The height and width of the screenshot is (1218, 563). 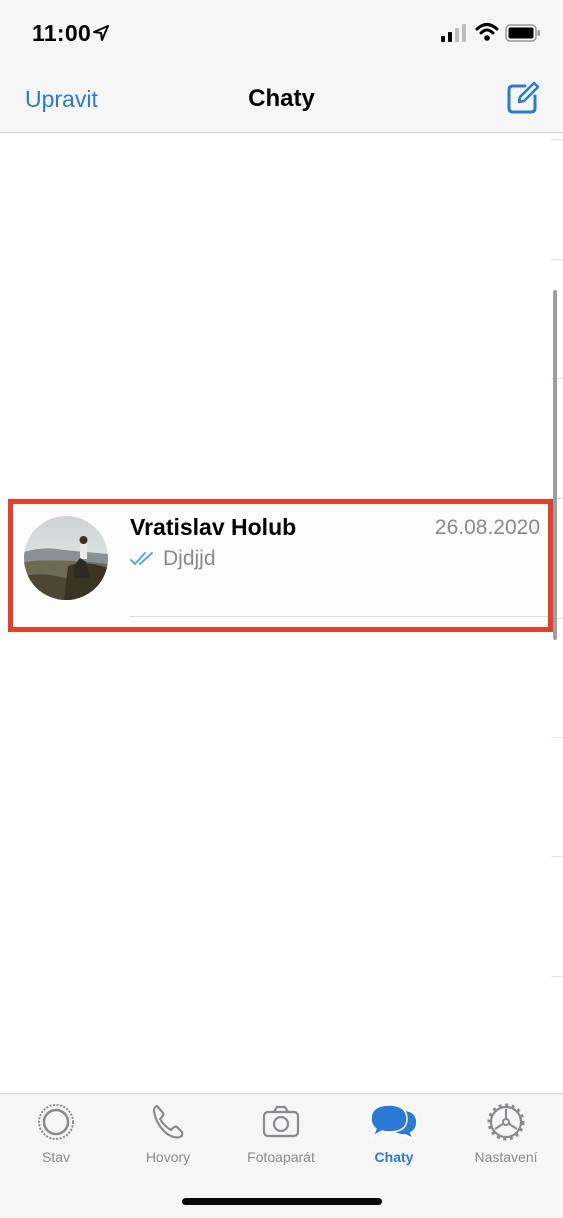 I want to click on tab-label: Hovory, so click(x=168, y=1157).